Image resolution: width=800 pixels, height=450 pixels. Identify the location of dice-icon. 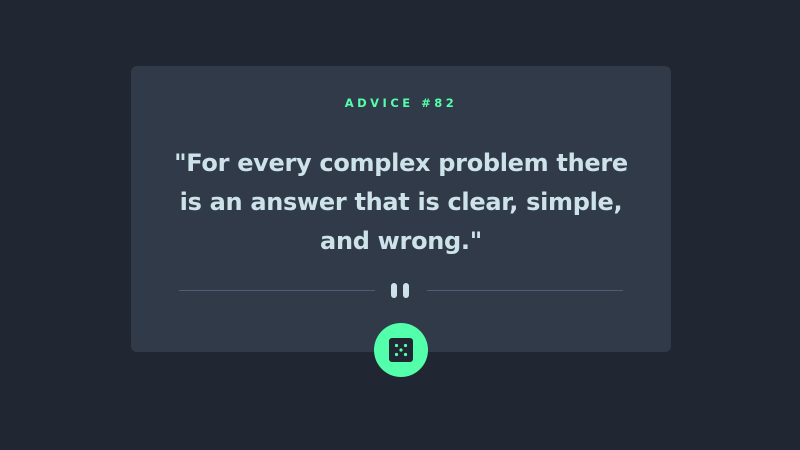
(401, 350).